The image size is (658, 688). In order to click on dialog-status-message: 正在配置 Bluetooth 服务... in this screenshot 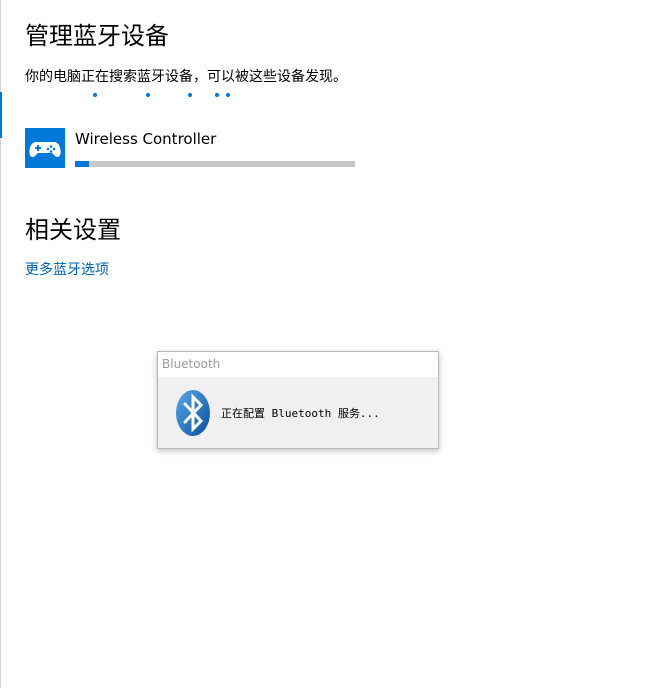, I will do `click(300, 413)`.